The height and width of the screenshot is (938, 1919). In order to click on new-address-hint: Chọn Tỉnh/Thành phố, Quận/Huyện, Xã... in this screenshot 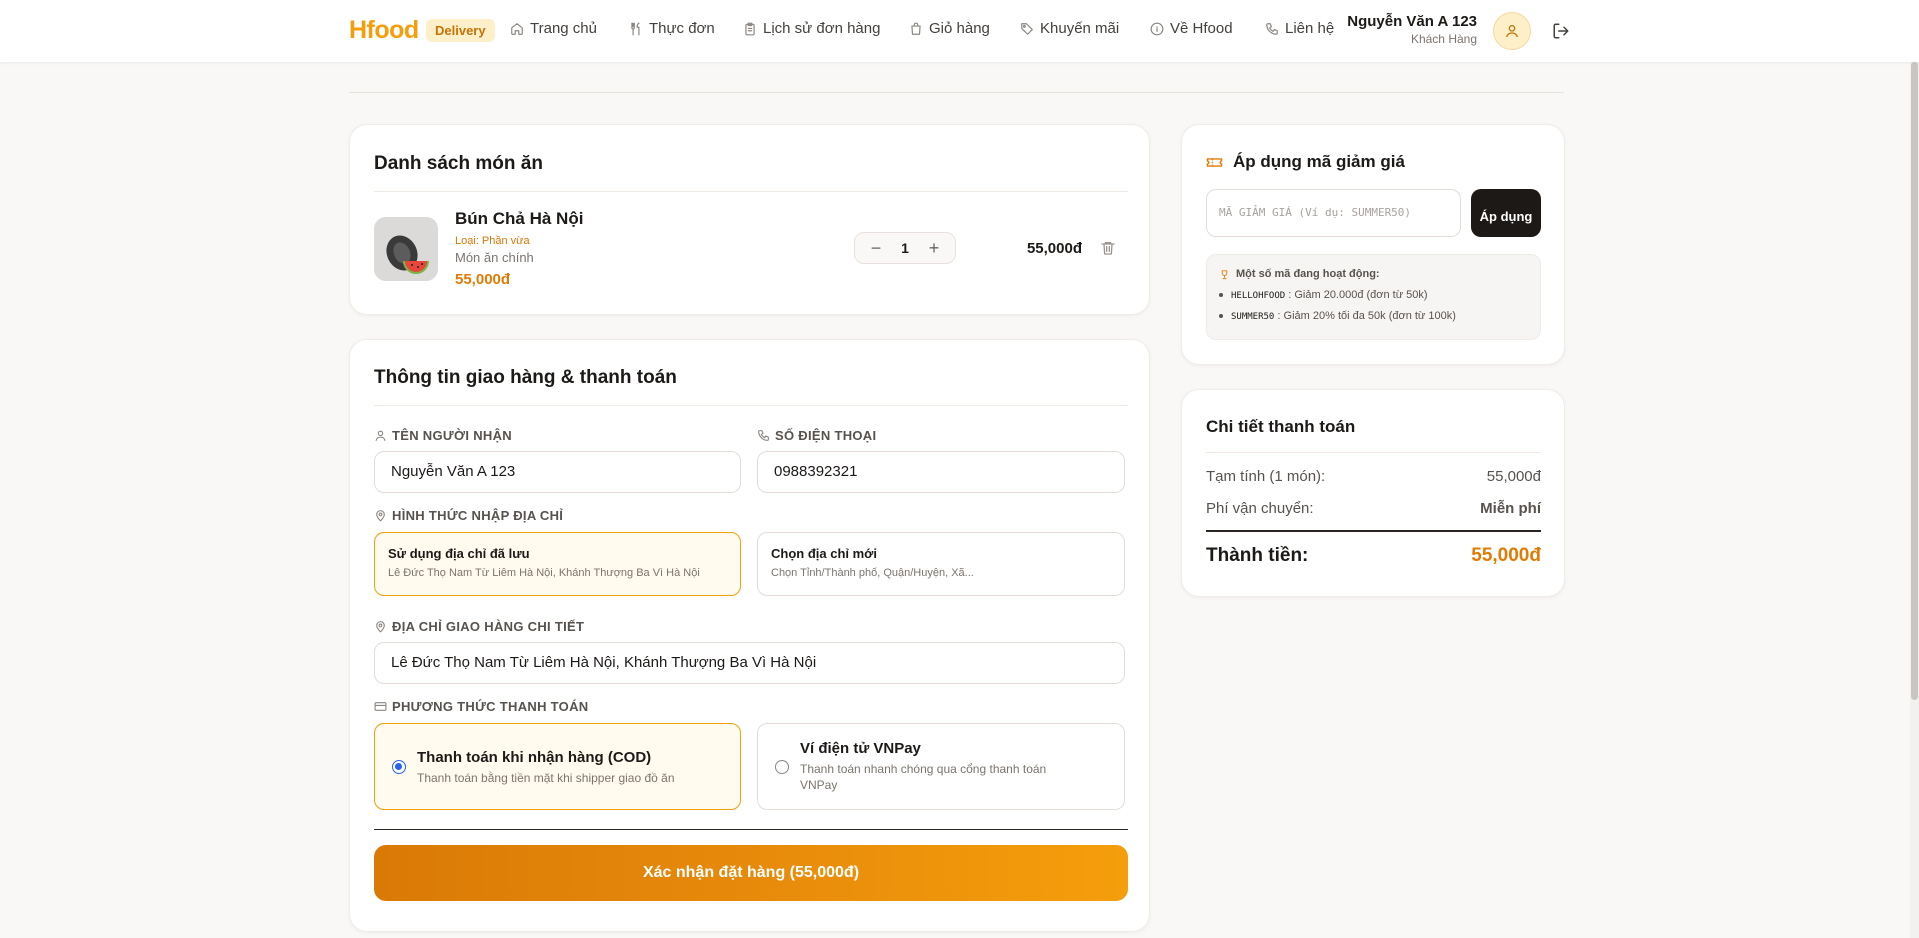, I will do `click(872, 573)`.